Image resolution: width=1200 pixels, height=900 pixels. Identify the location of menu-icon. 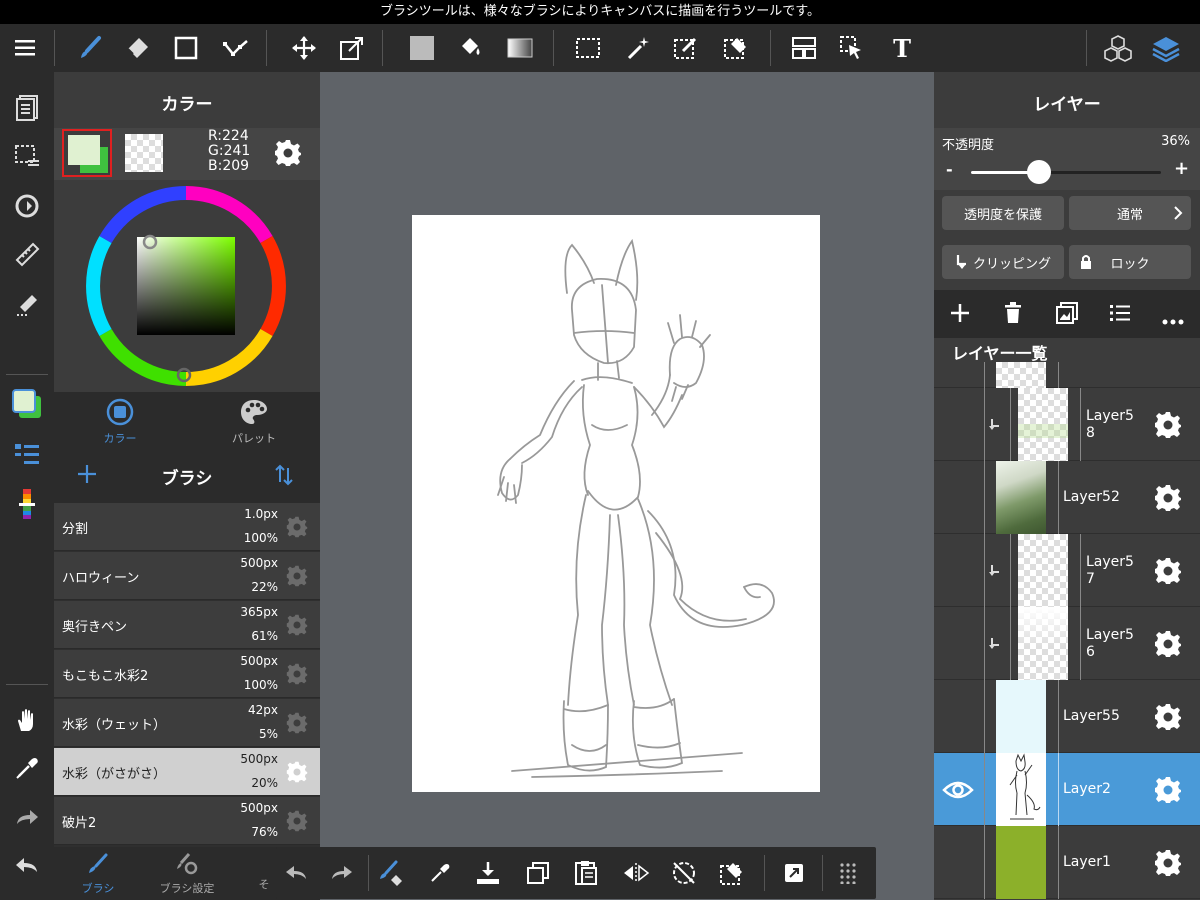
(25, 48).